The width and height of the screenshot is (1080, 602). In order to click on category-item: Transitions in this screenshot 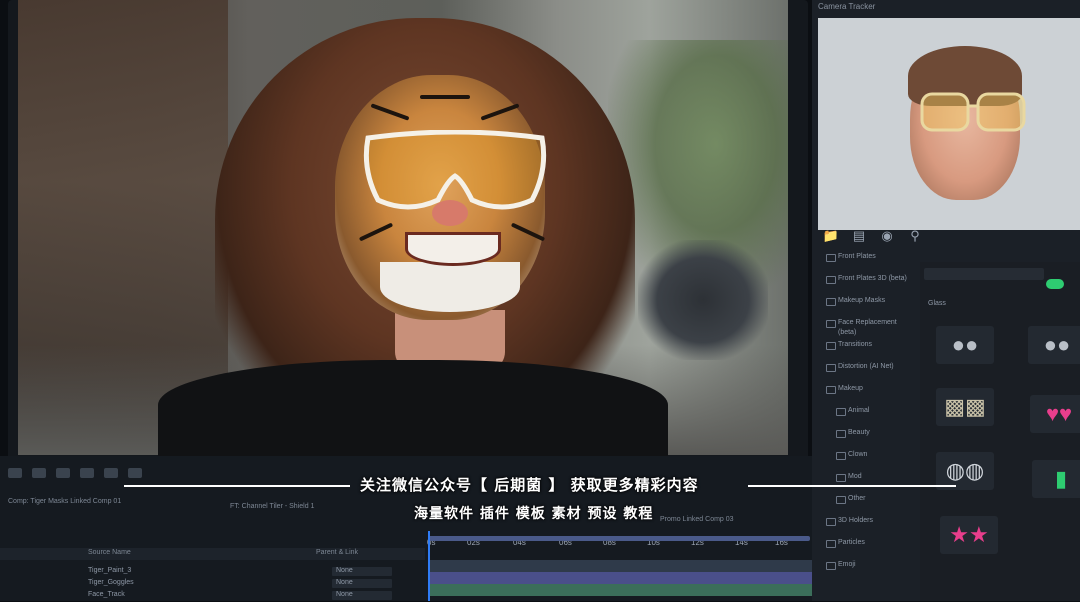, I will do `click(870, 351)`.